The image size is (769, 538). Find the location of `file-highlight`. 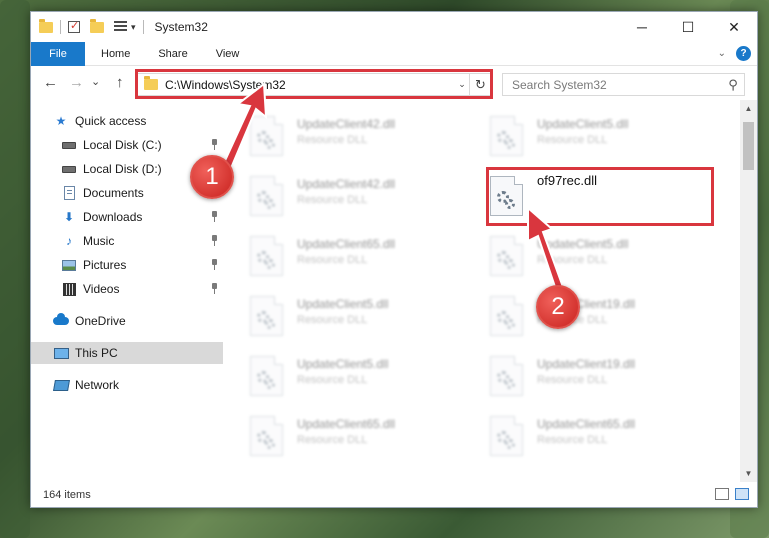

file-highlight is located at coordinates (600, 196).